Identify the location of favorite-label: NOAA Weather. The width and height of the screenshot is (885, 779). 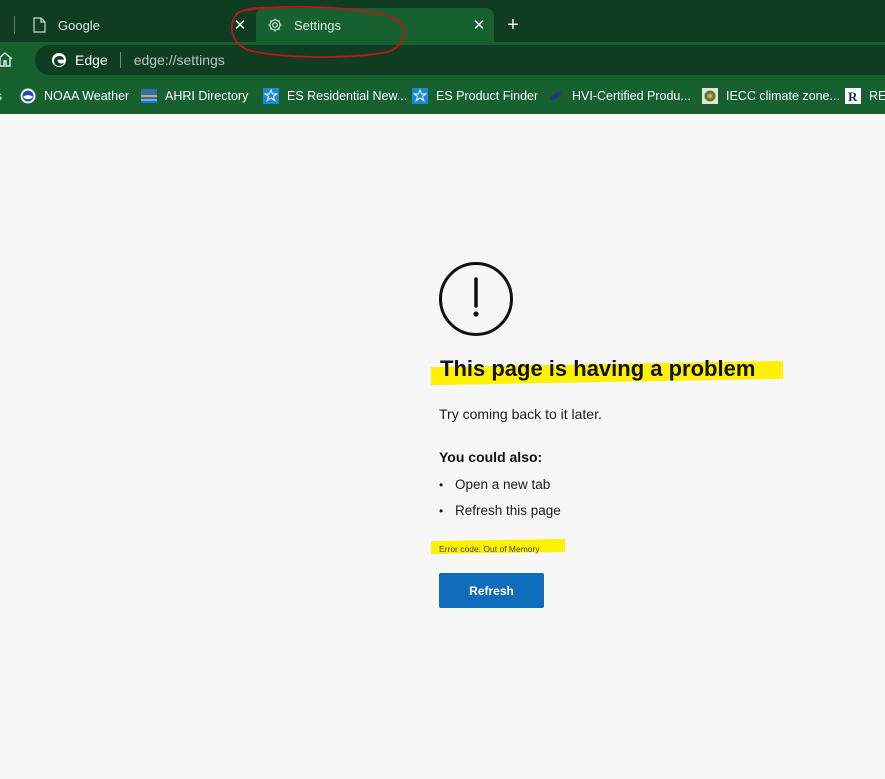
(87, 96).